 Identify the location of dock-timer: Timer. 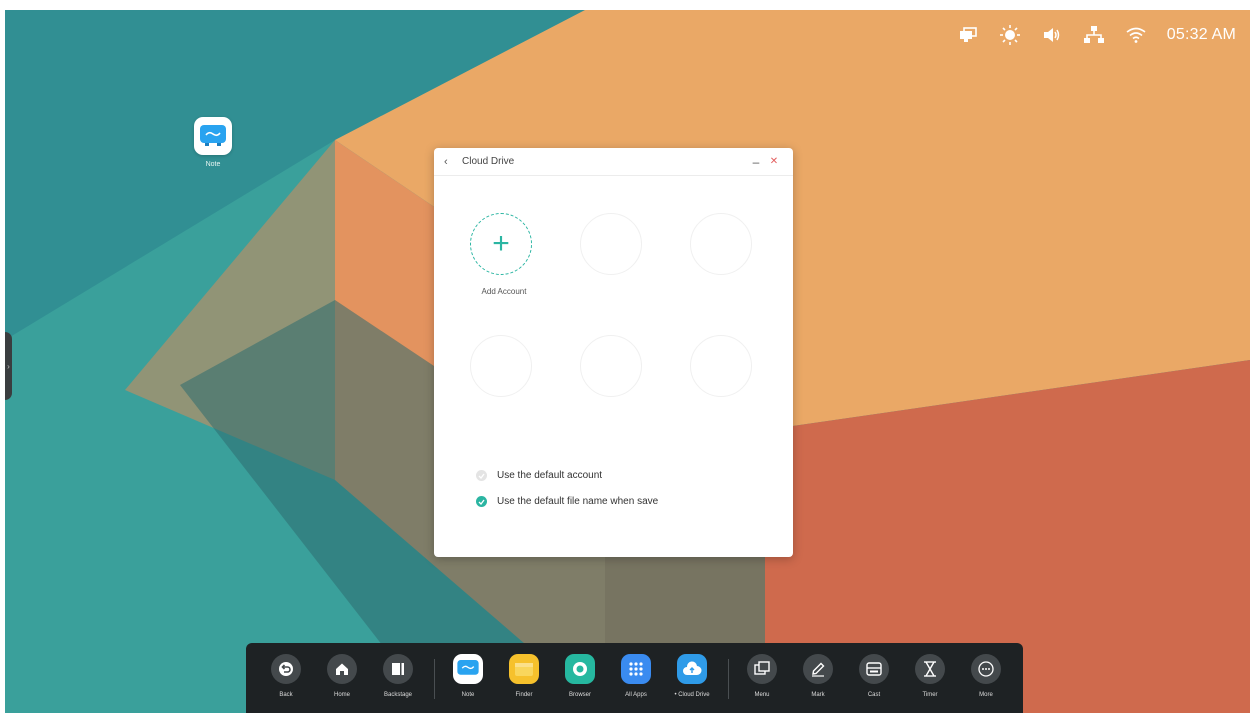
(930, 676).